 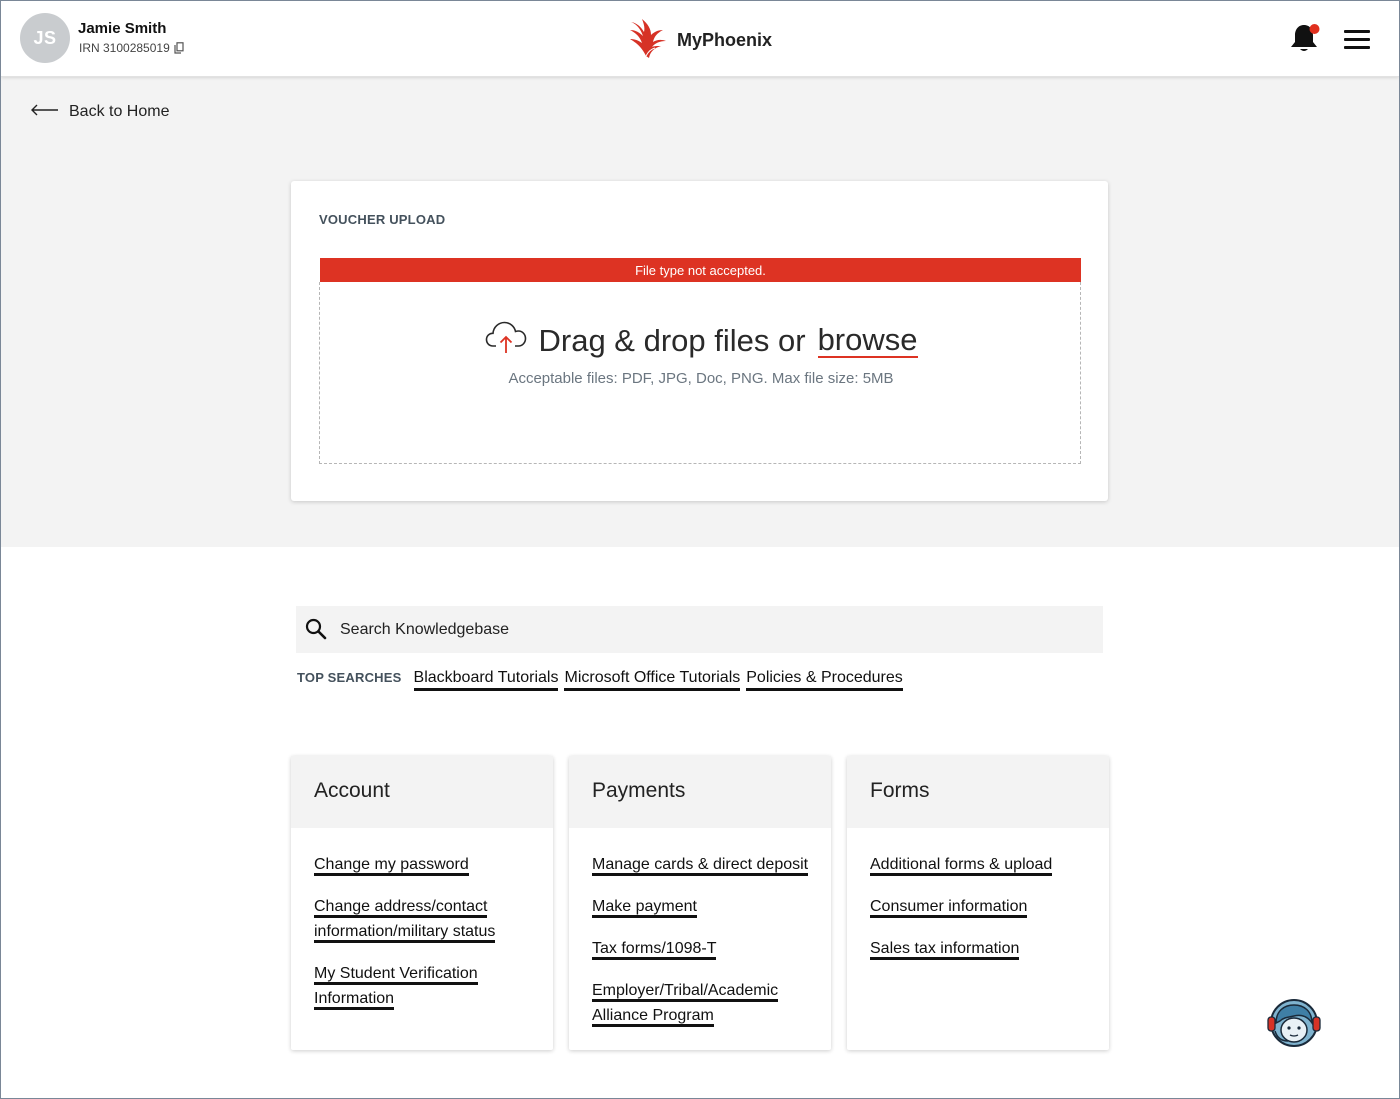 I want to click on user-irn: IRN 3100285019, so click(x=131, y=48).